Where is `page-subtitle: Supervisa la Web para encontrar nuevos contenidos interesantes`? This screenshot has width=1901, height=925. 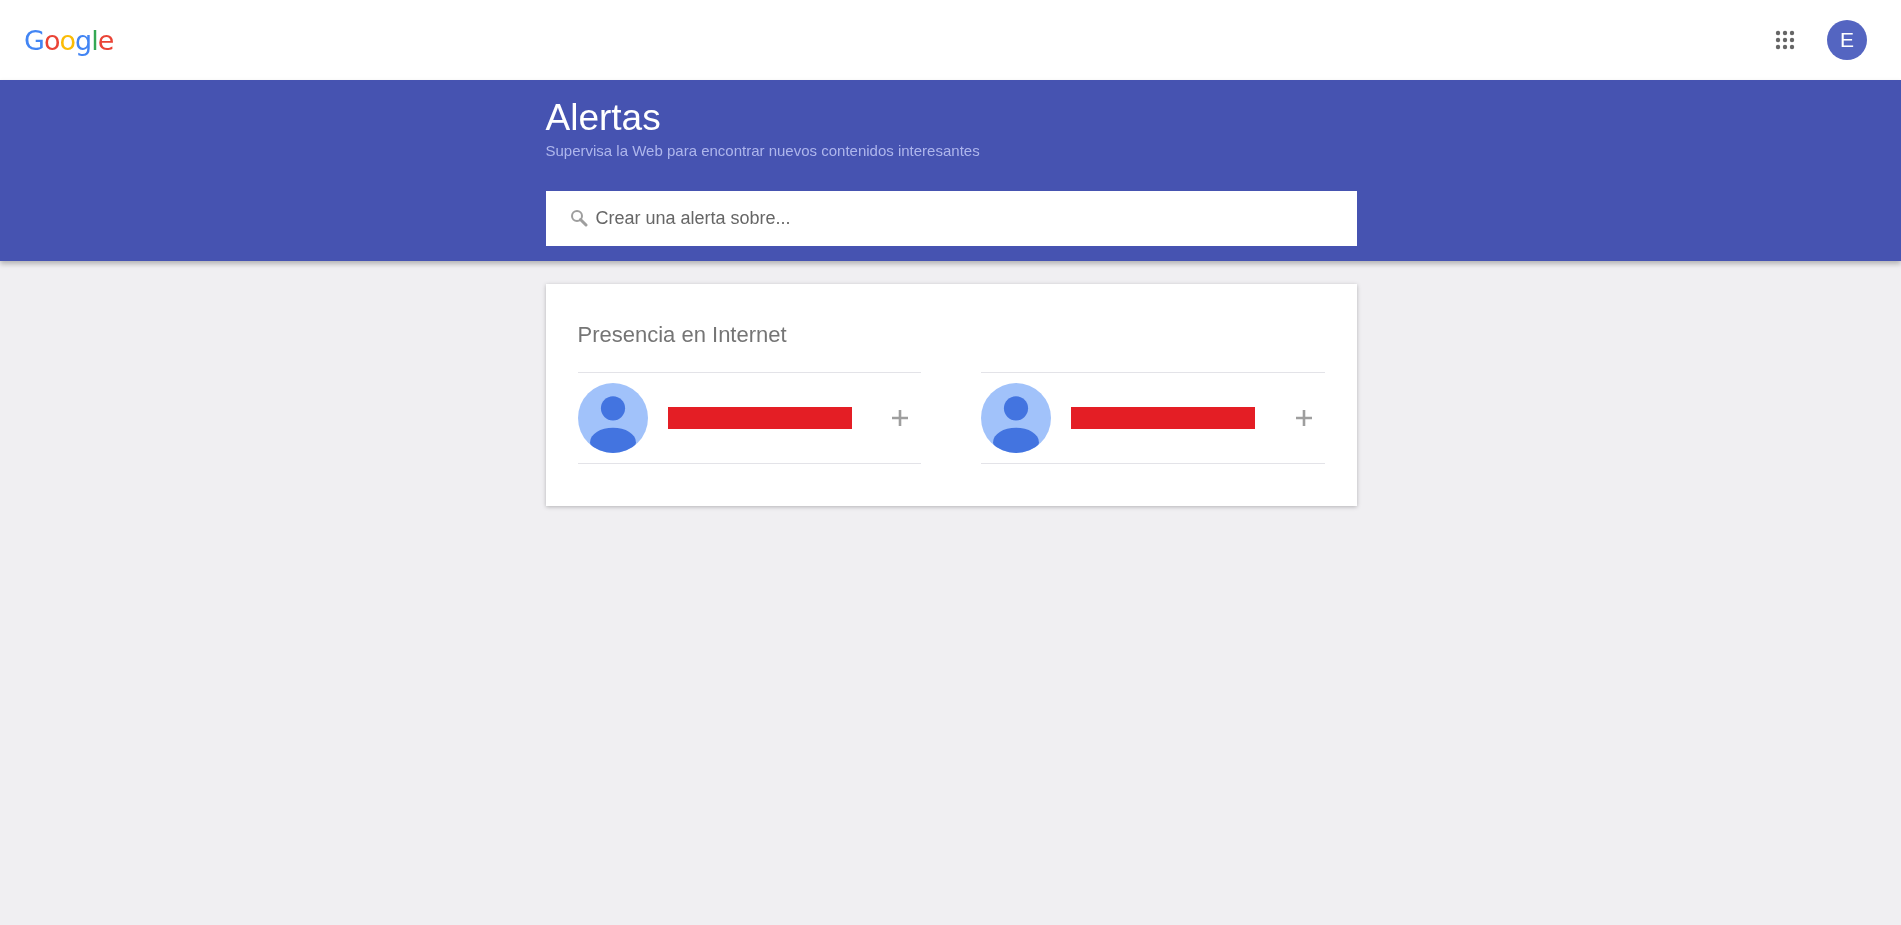
page-subtitle: Supervisa la Web para encontrar nuevos contenidos interesantes is located at coordinates (763, 150).